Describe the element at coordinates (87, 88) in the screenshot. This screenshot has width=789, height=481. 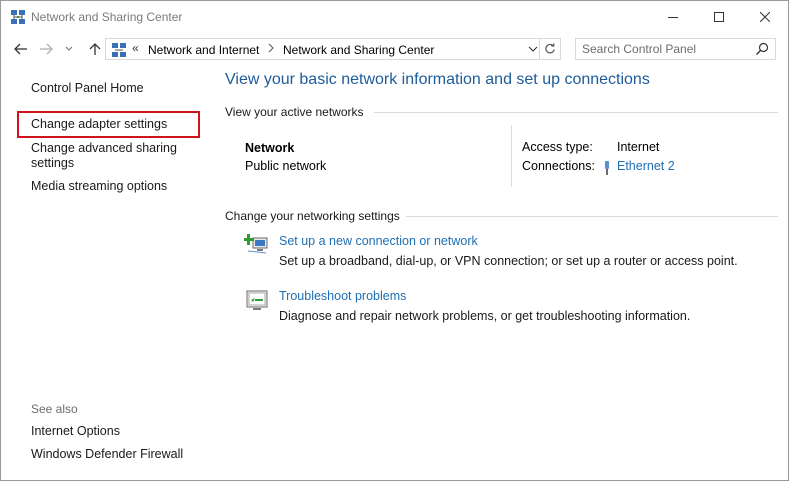
I see `control-panel-home-link: Control Panel Home` at that location.